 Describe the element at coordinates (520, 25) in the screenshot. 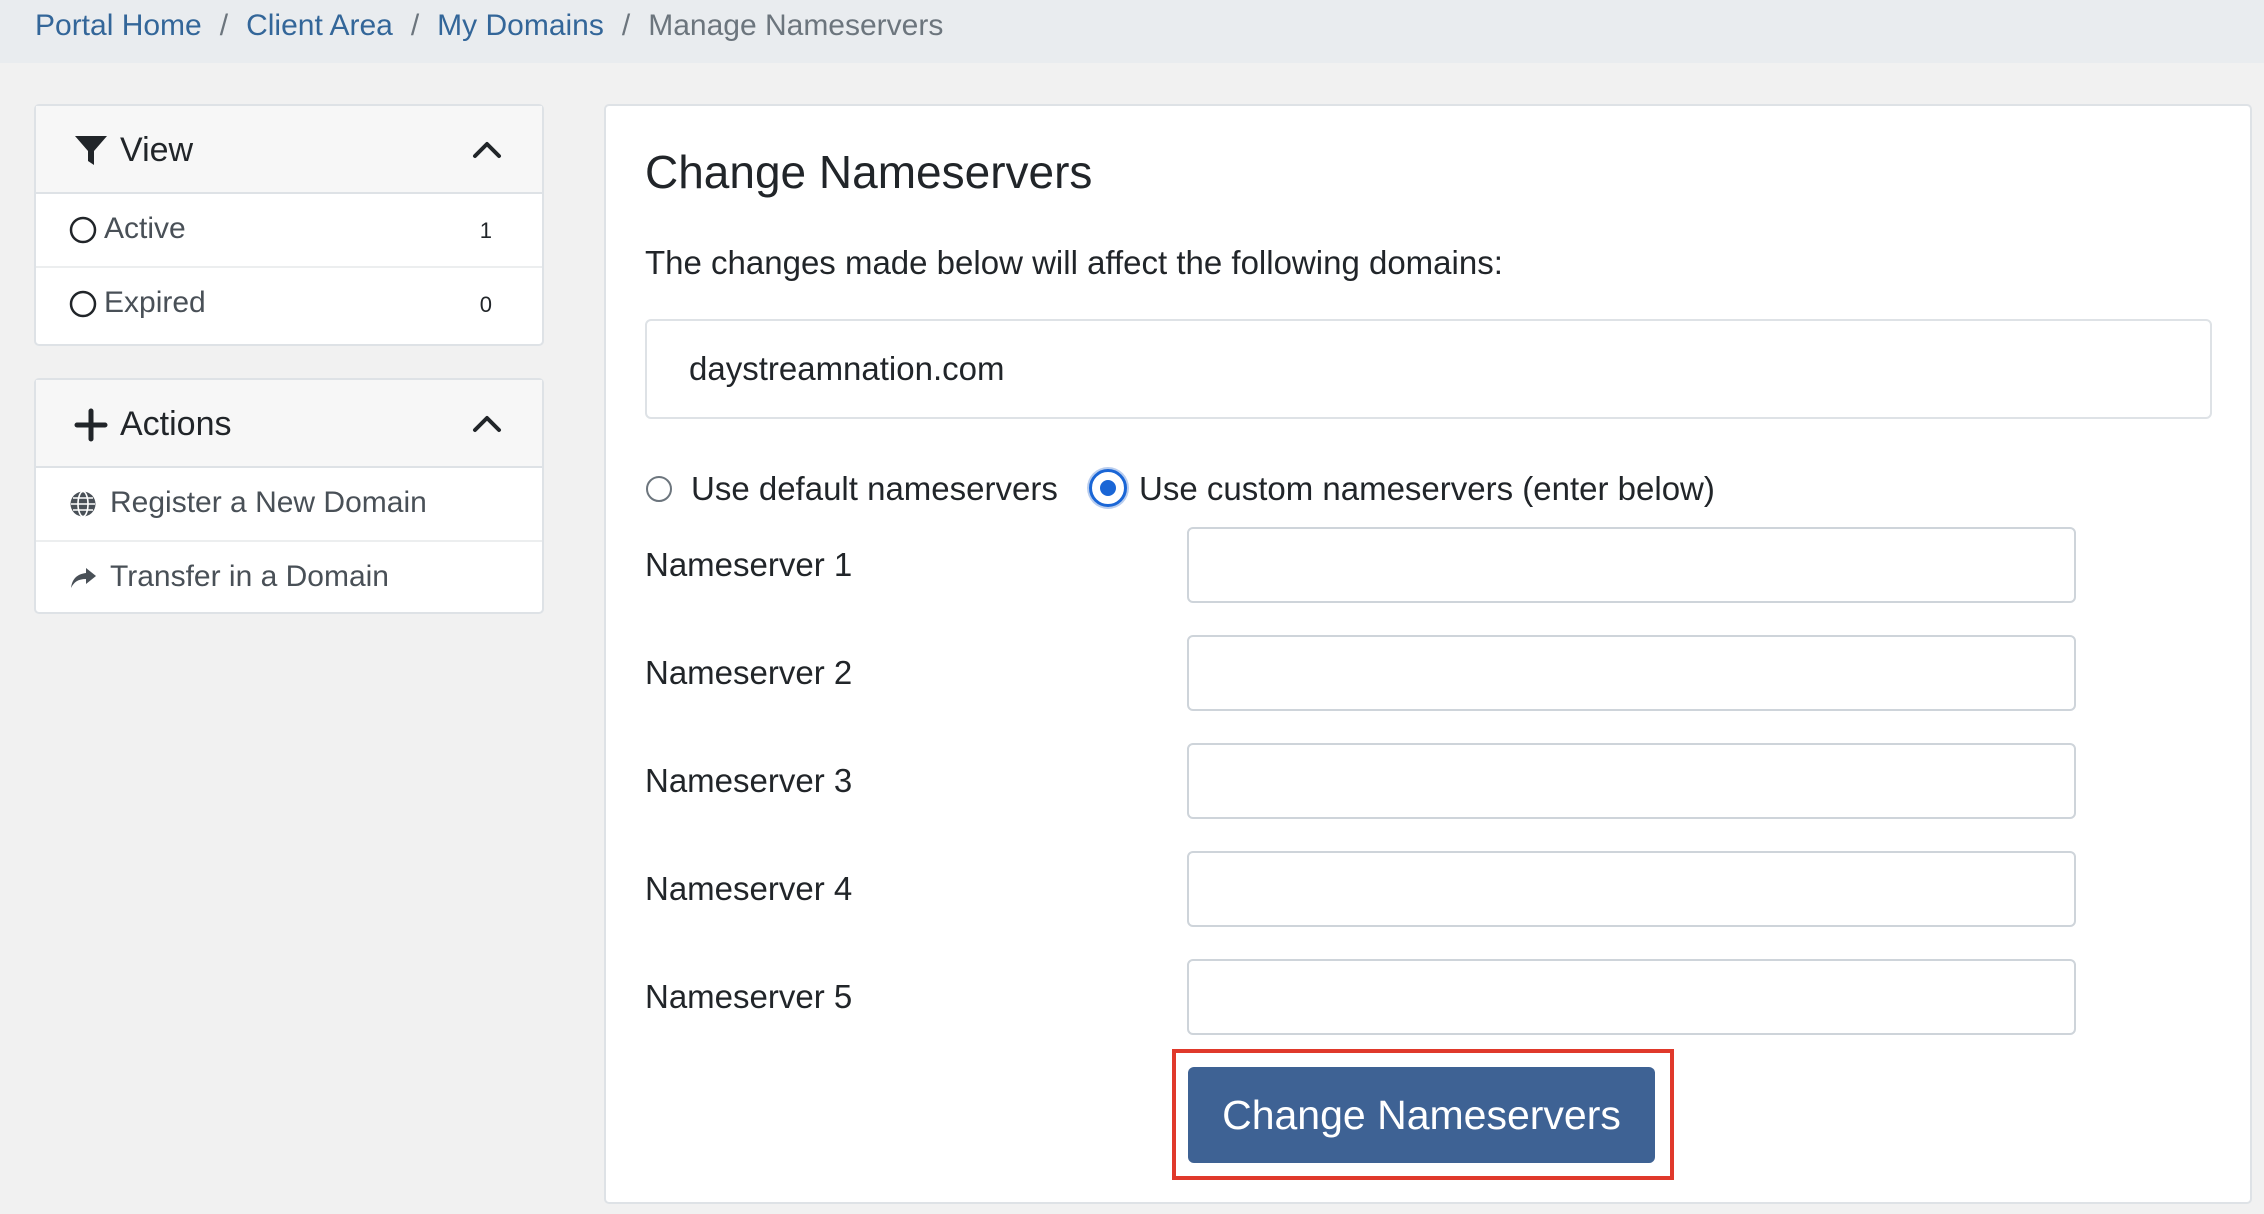

I see `breadcrumb-my-domains: My Domains` at that location.